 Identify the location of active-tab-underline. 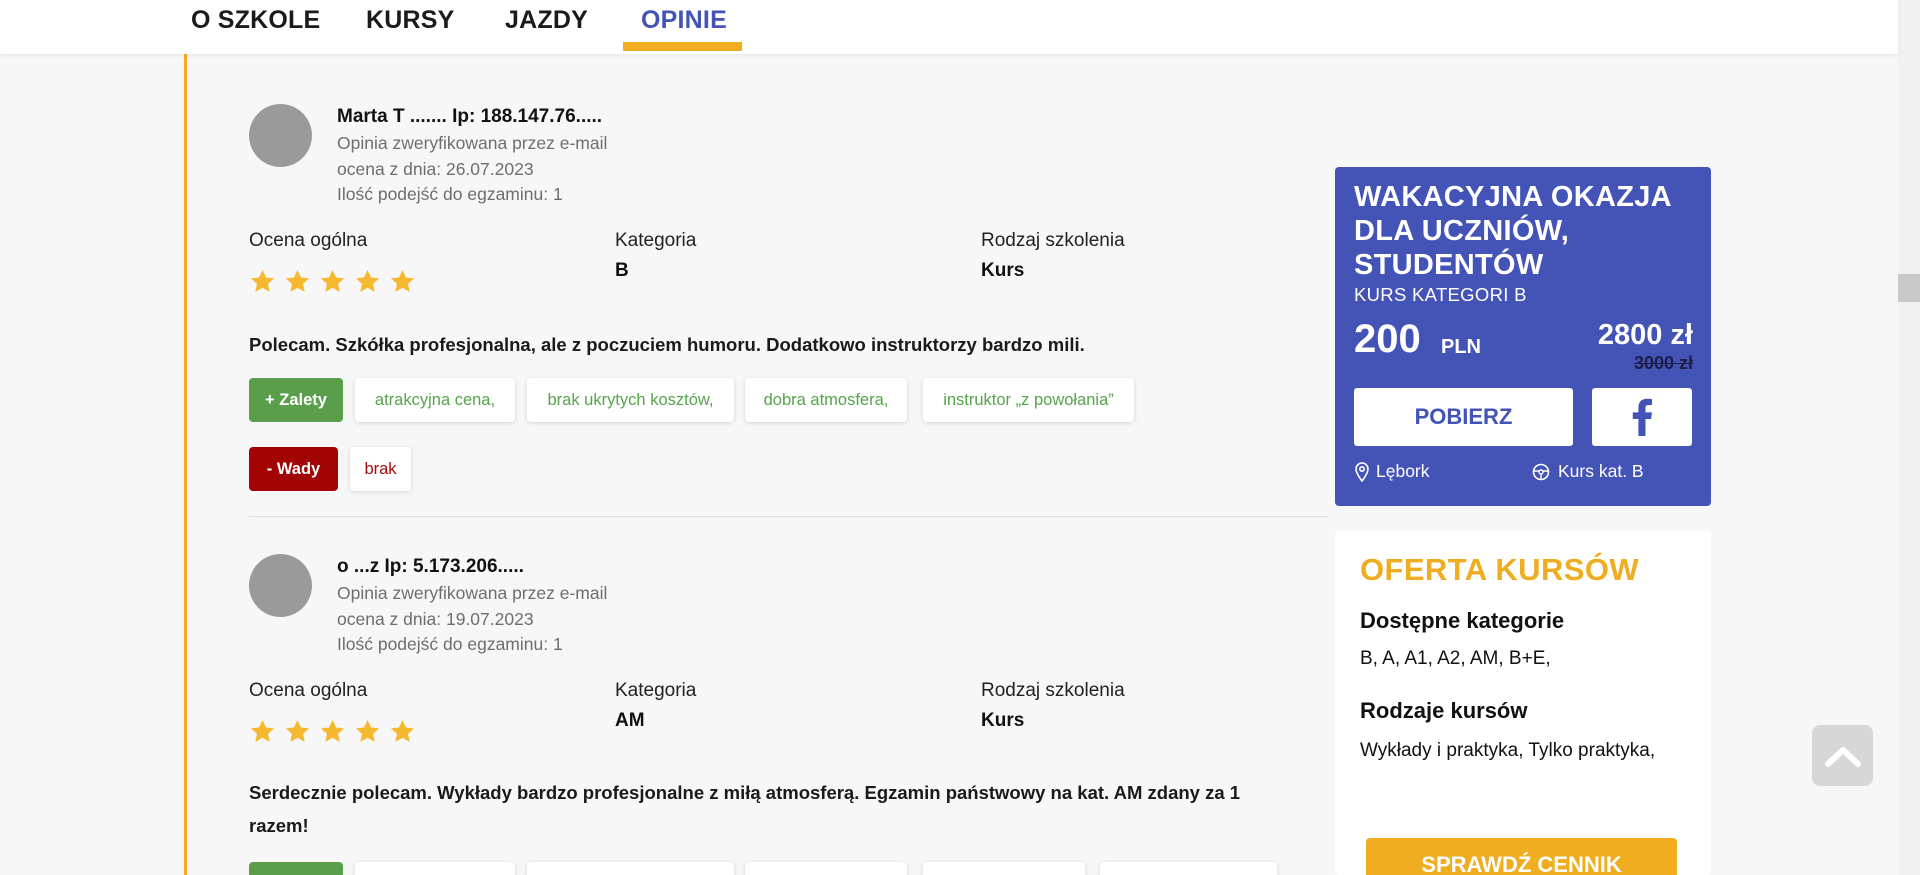
(682, 46).